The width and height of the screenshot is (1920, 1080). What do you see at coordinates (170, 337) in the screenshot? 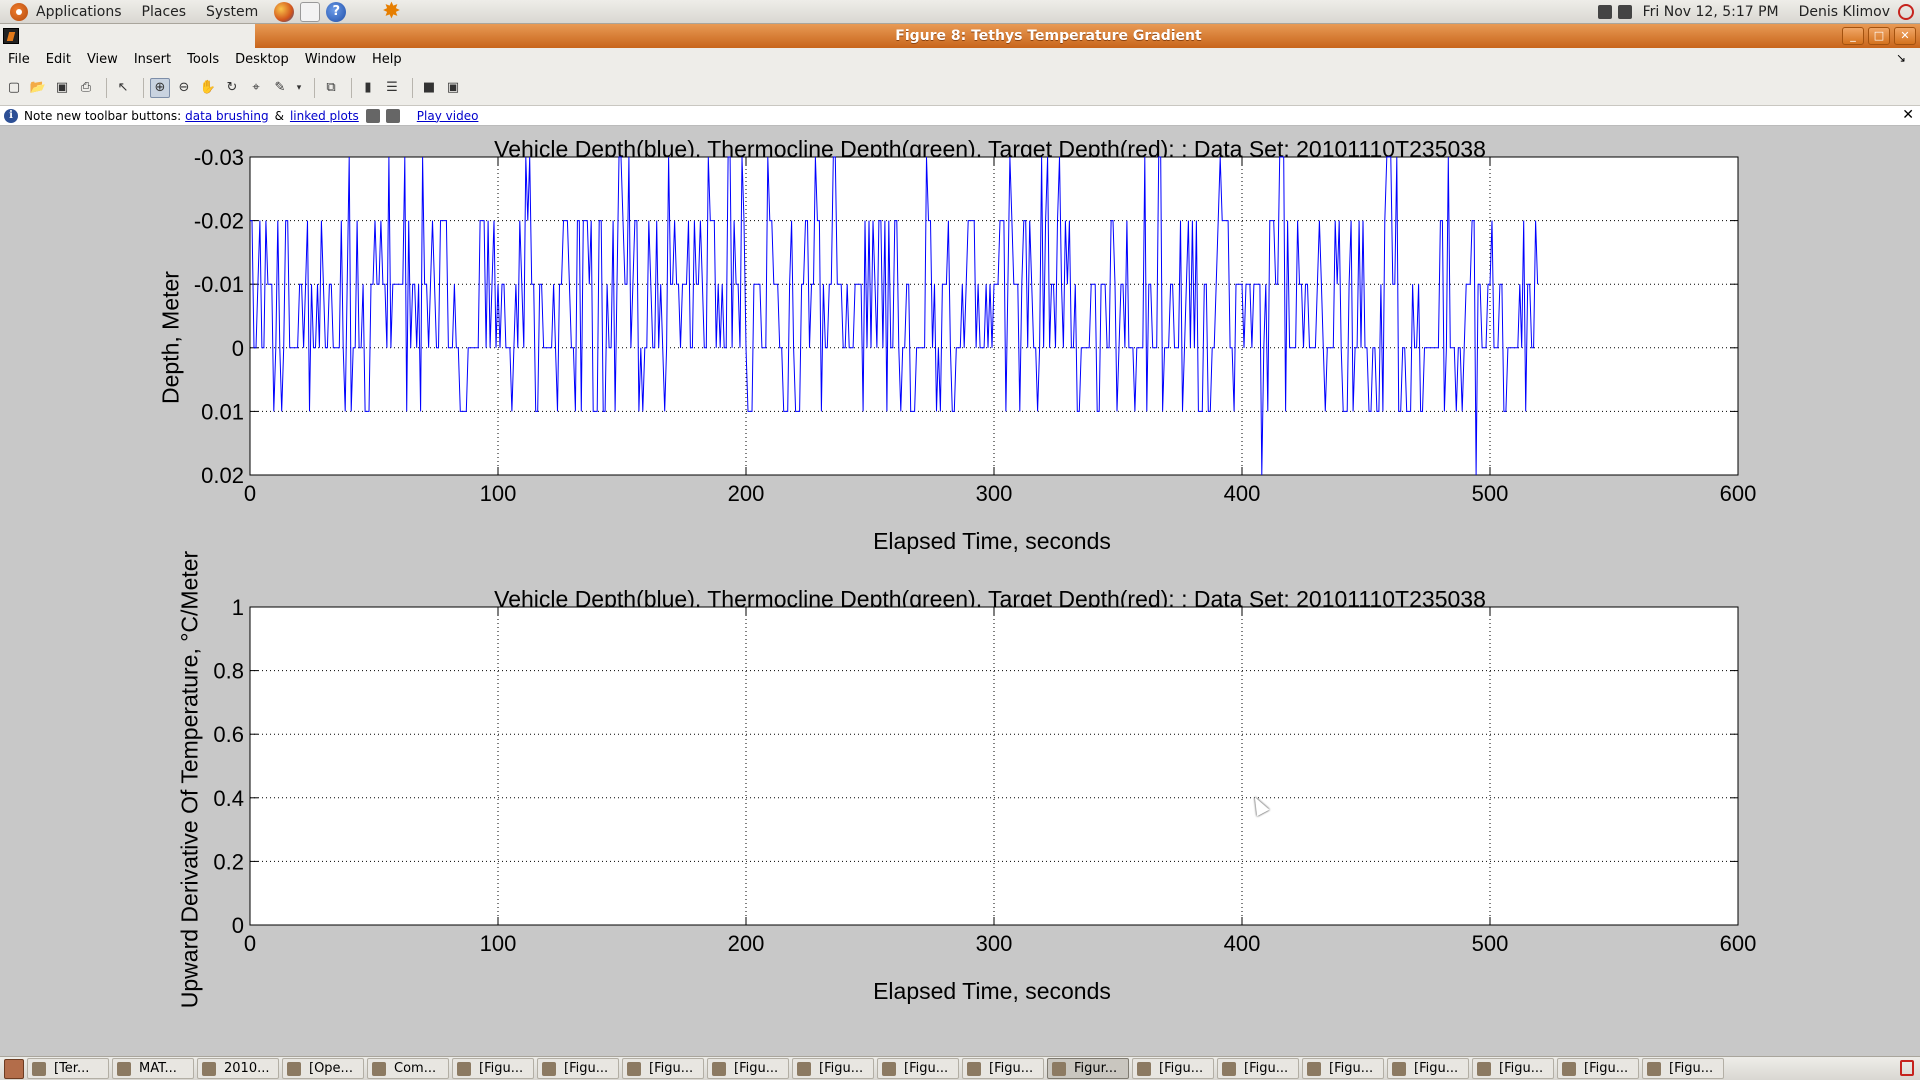
I see `plot1-ylabel: Depth, Meter` at bounding box center [170, 337].